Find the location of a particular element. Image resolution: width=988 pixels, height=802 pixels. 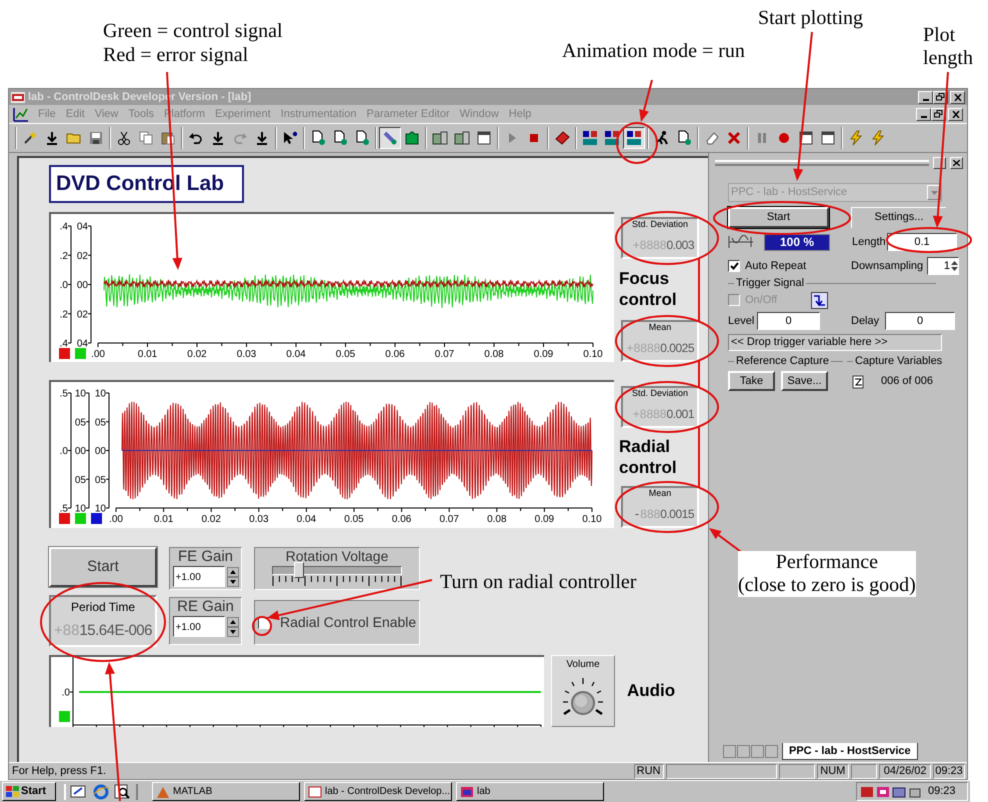

sign-digit: - is located at coordinates (637, 513).